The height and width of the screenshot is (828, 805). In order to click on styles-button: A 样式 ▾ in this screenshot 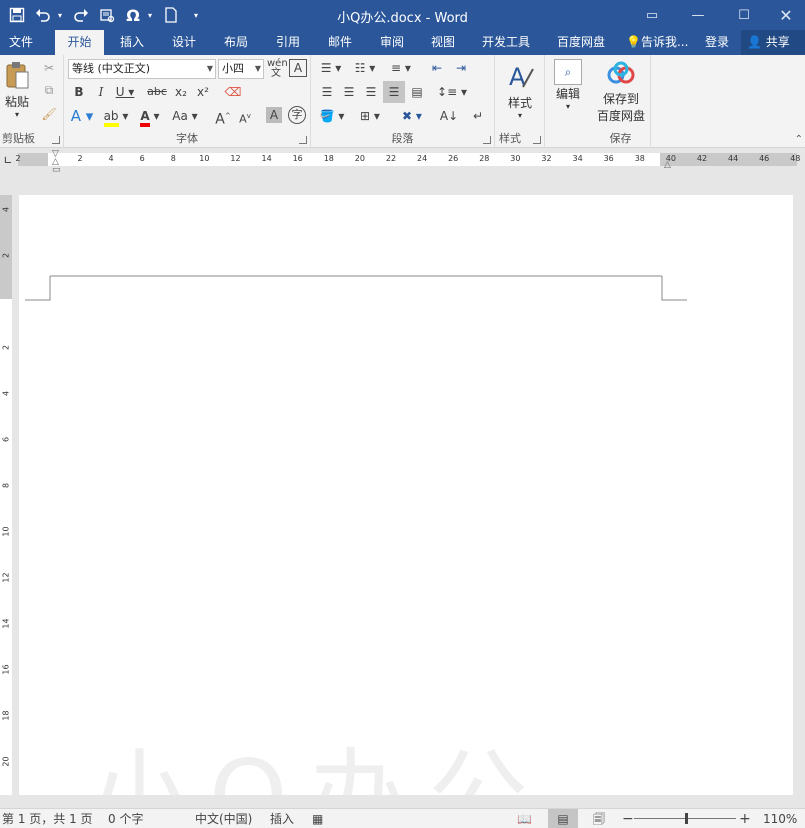, I will do `click(520, 90)`.